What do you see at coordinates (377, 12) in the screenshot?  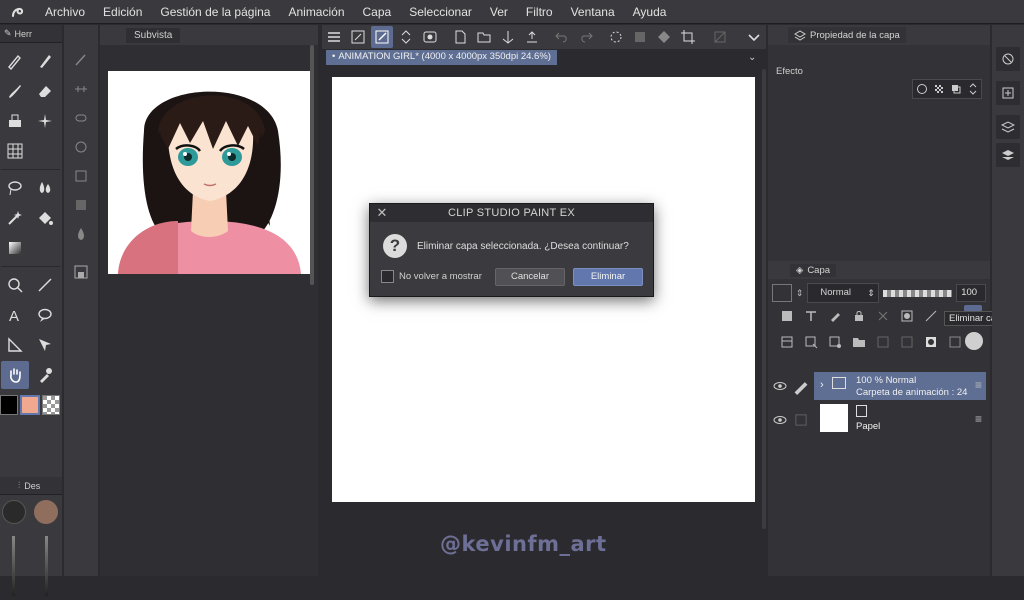 I see `menu-capa: Capa` at bounding box center [377, 12].